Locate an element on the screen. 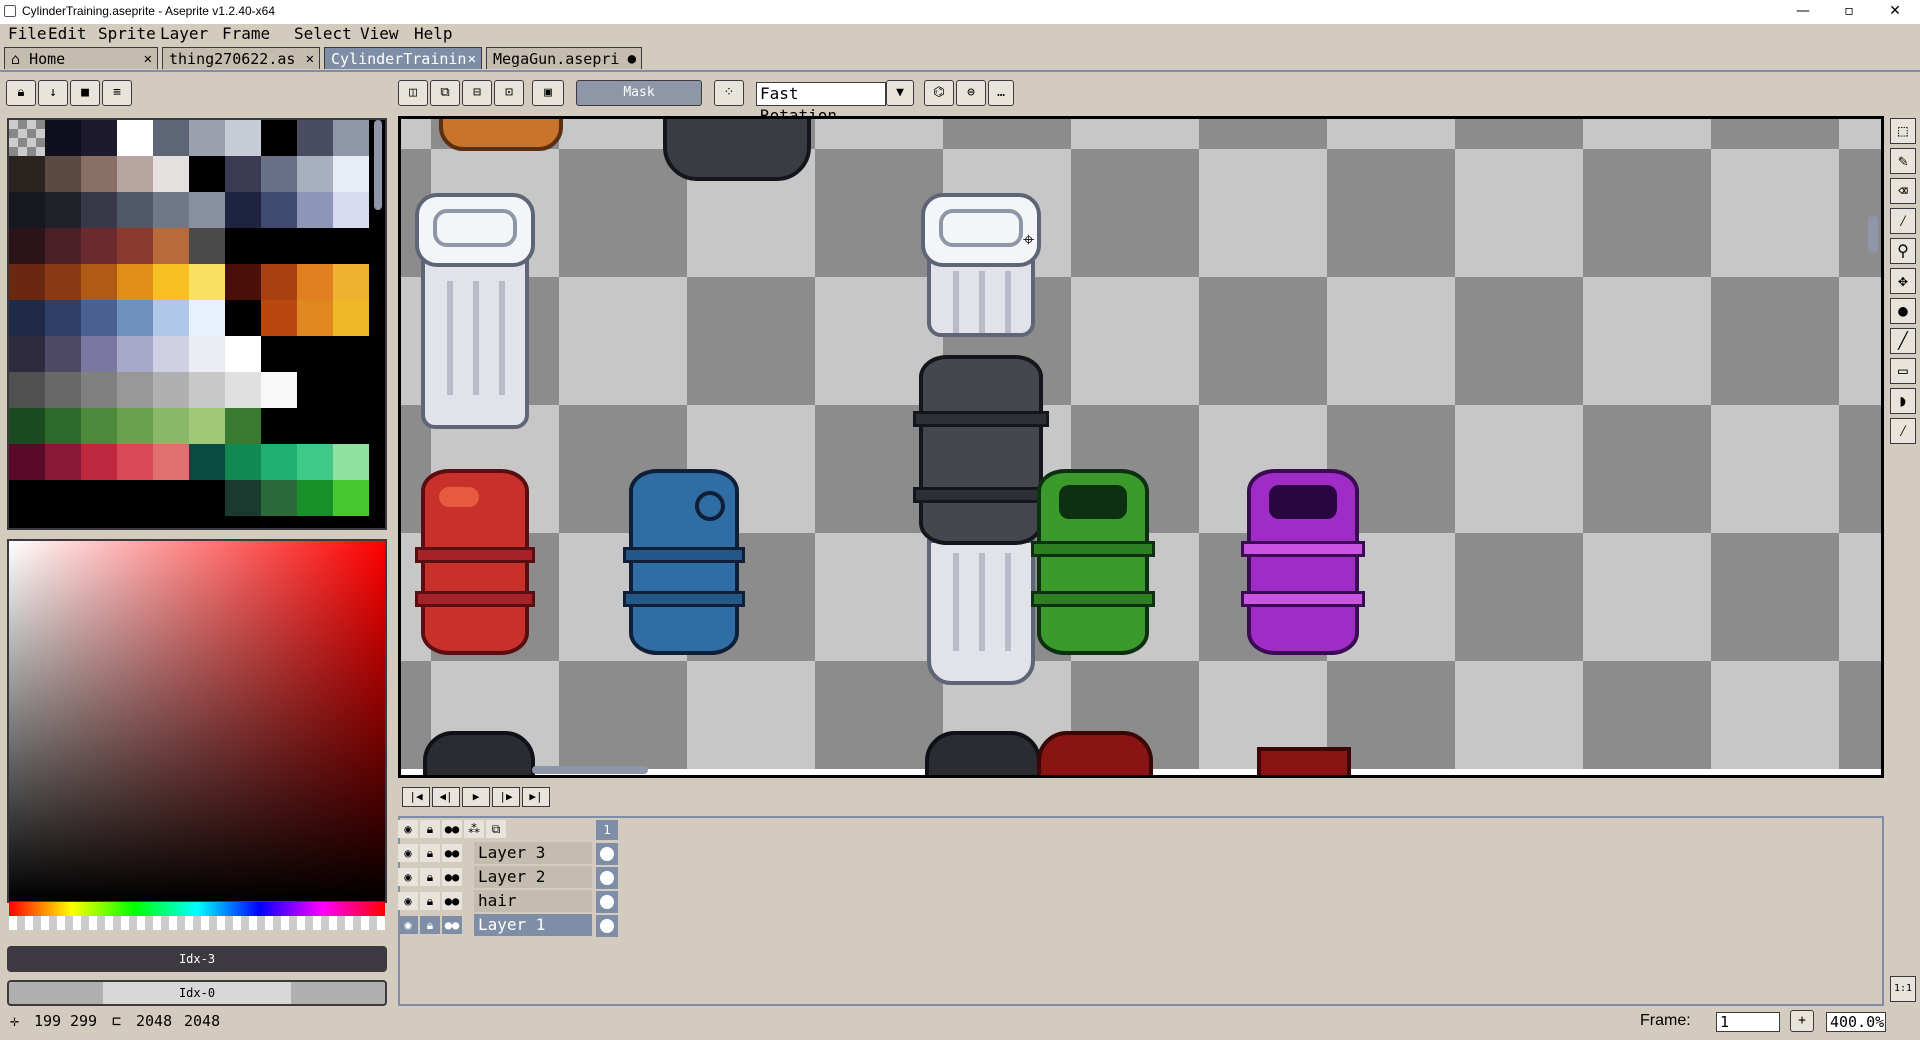  onion-skin-icon: ⁂ is located at coordinates (474, 829).